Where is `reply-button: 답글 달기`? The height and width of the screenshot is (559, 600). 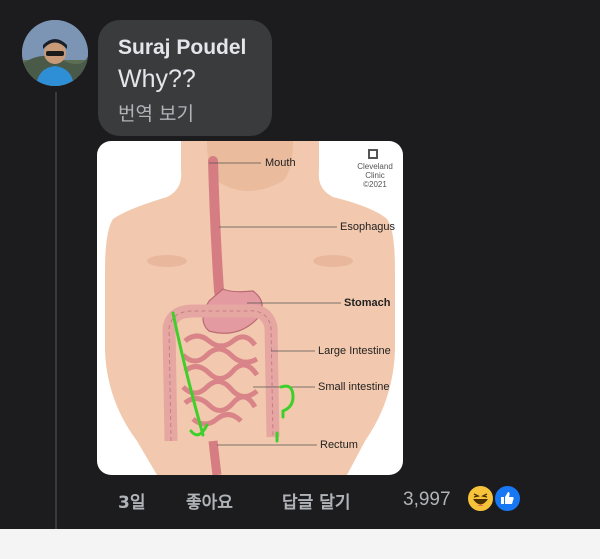
reply-button: 답글 달기 is located at coordinates (316, 500).